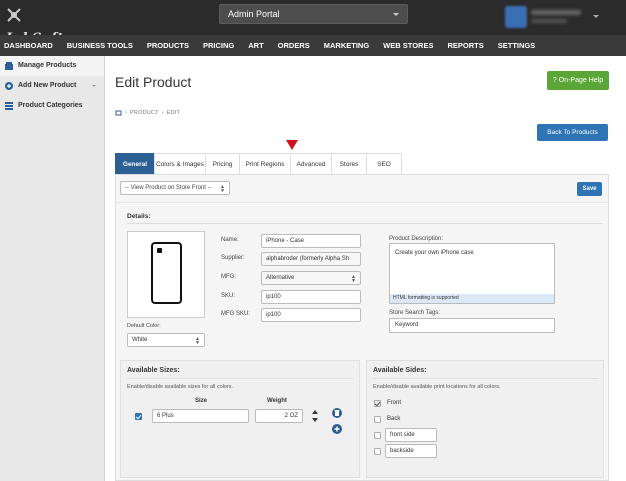  I want to click on plus-icon, so click(337, 429).